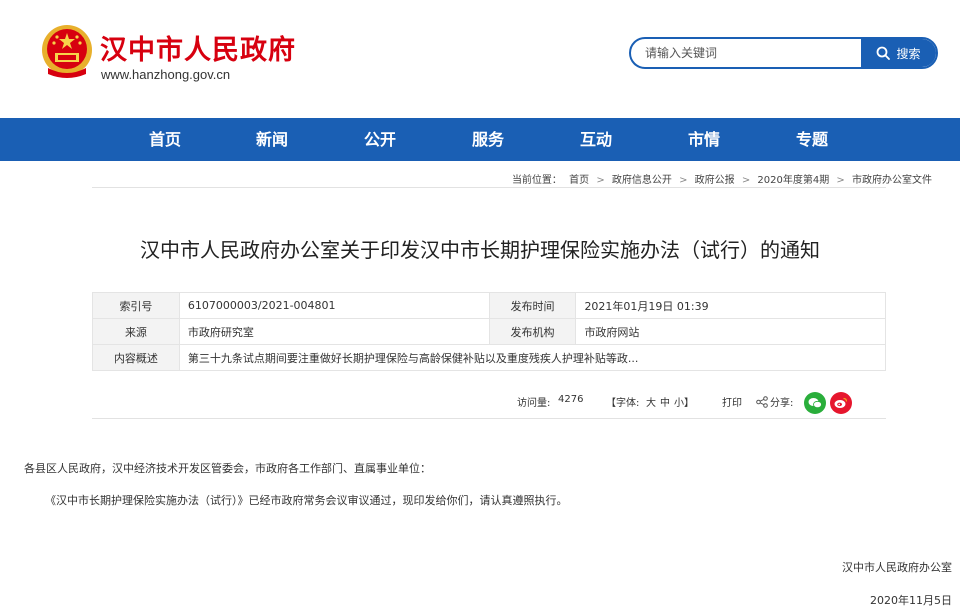 The image size is (960, 616). I want to click on search-button: 搜索, so click(898, 53).